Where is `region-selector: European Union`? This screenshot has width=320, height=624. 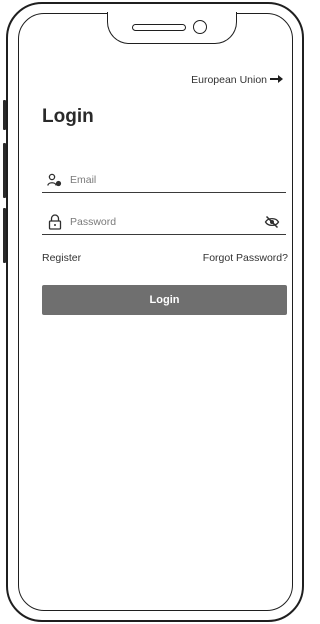 region-selector: European Union is located at coordinates (238, 79).